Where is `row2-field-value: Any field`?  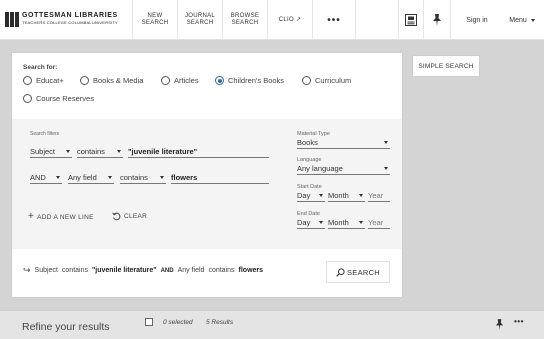
row2-field-value: Any field is located at coordinates (82, 177).